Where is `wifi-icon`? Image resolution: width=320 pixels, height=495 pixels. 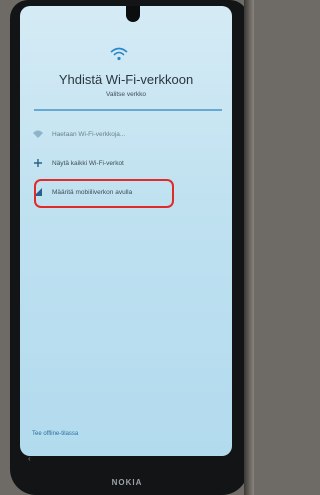 wifi-icon is located at coordinates (119, 54).